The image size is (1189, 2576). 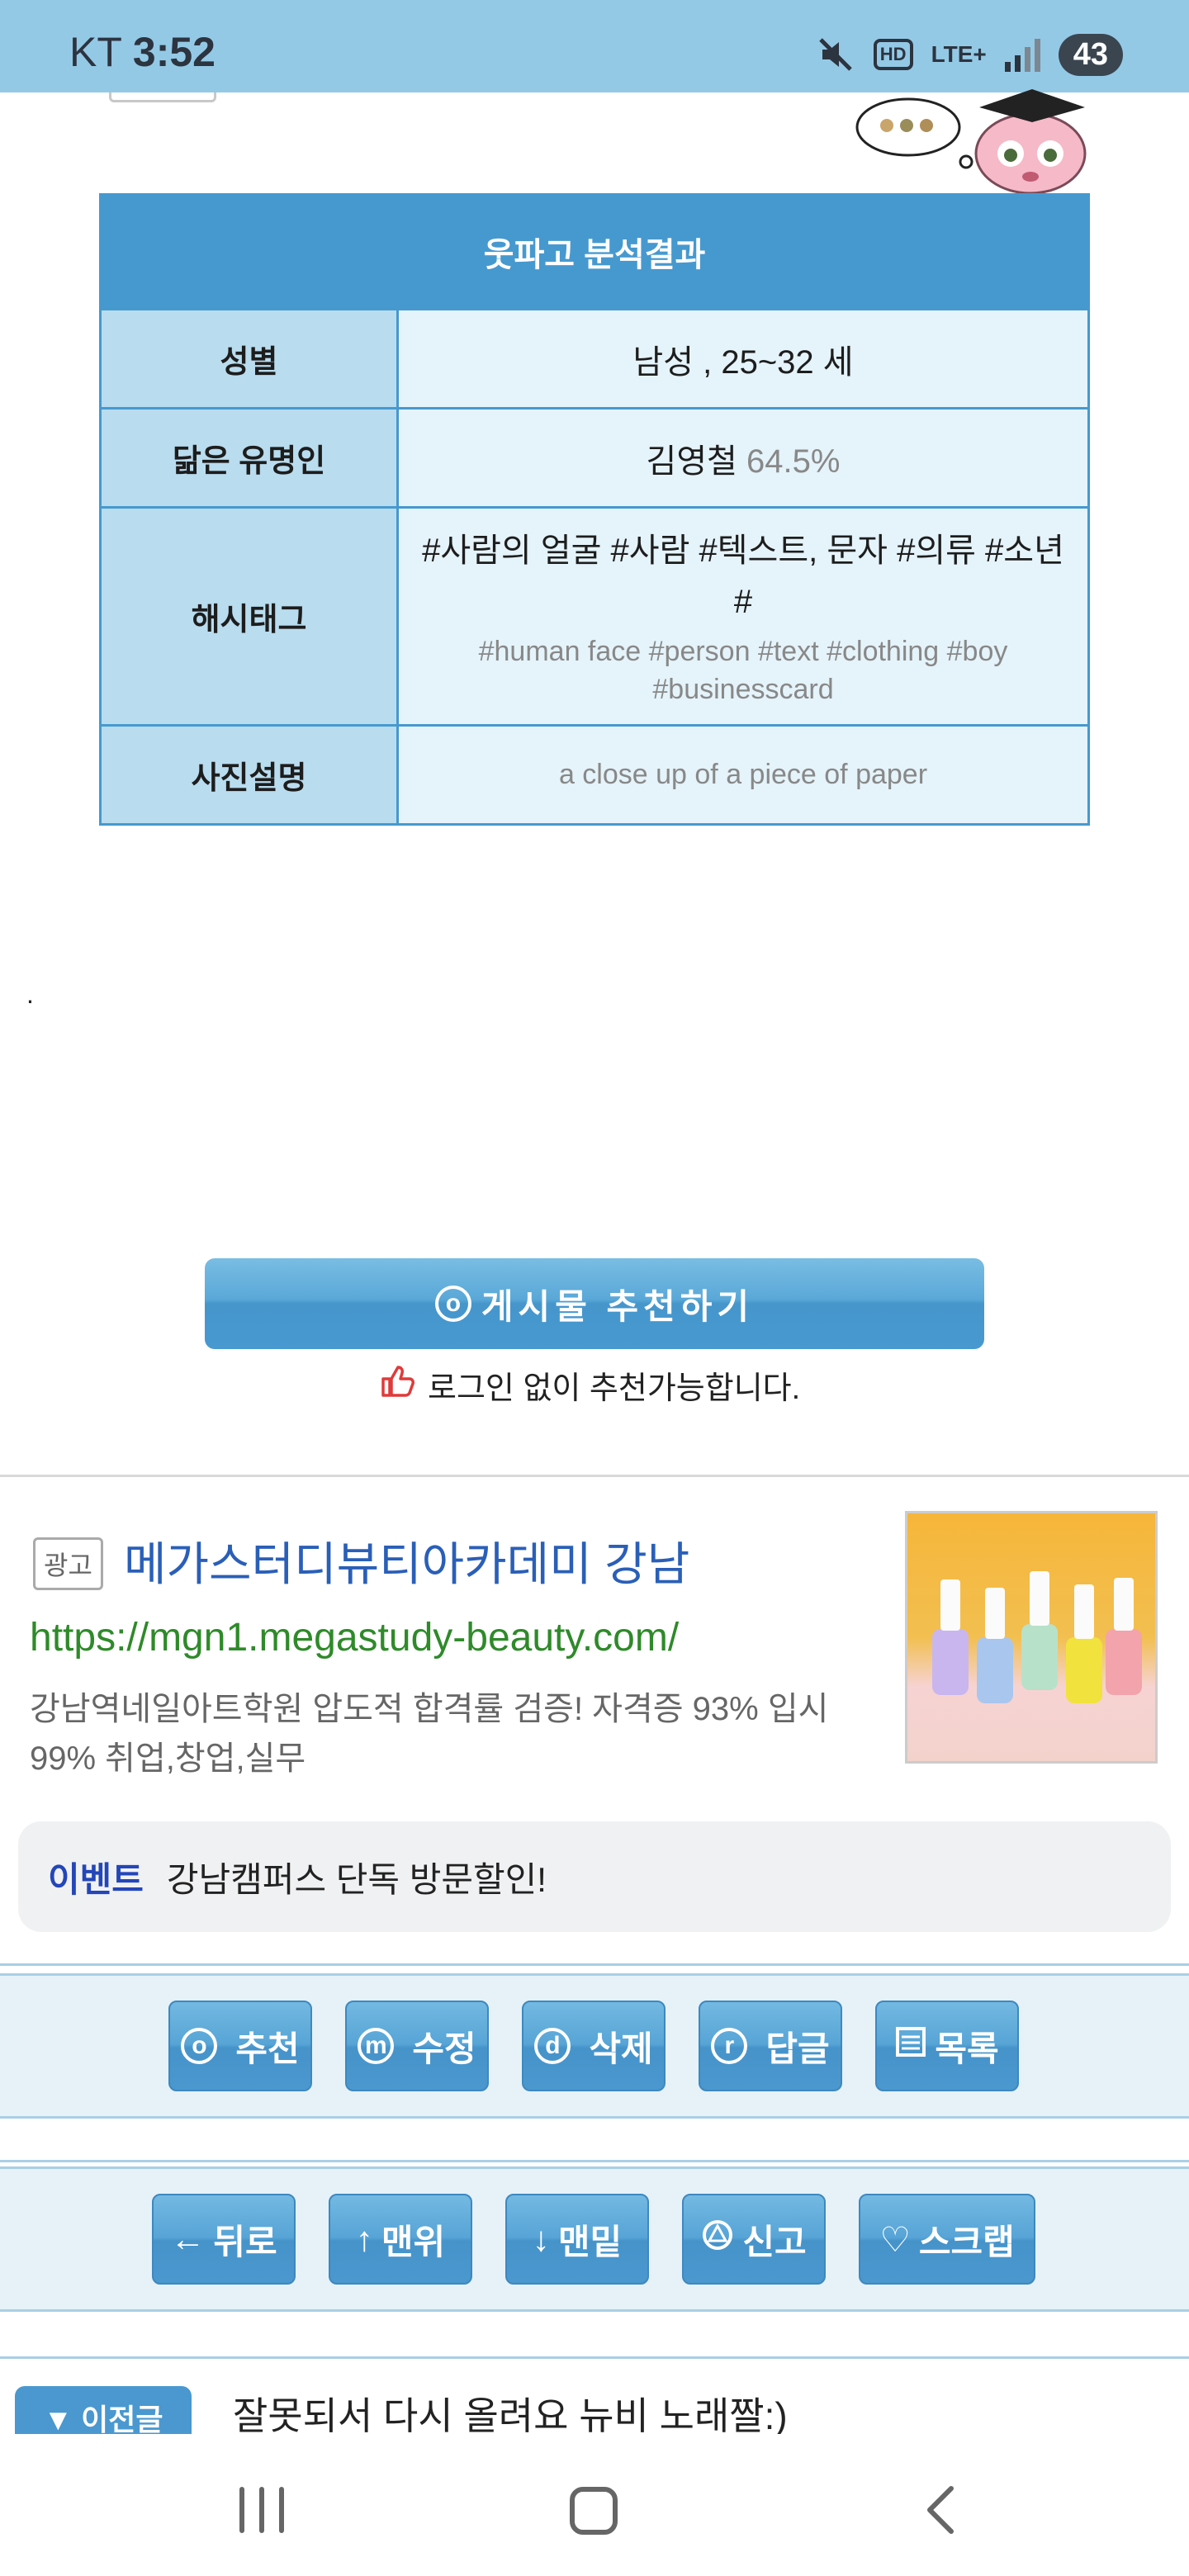 What do you see at coordinates (967, 2048) in the screenshot?
I see `action-label: 목록` at bounding box center [967, 2048].